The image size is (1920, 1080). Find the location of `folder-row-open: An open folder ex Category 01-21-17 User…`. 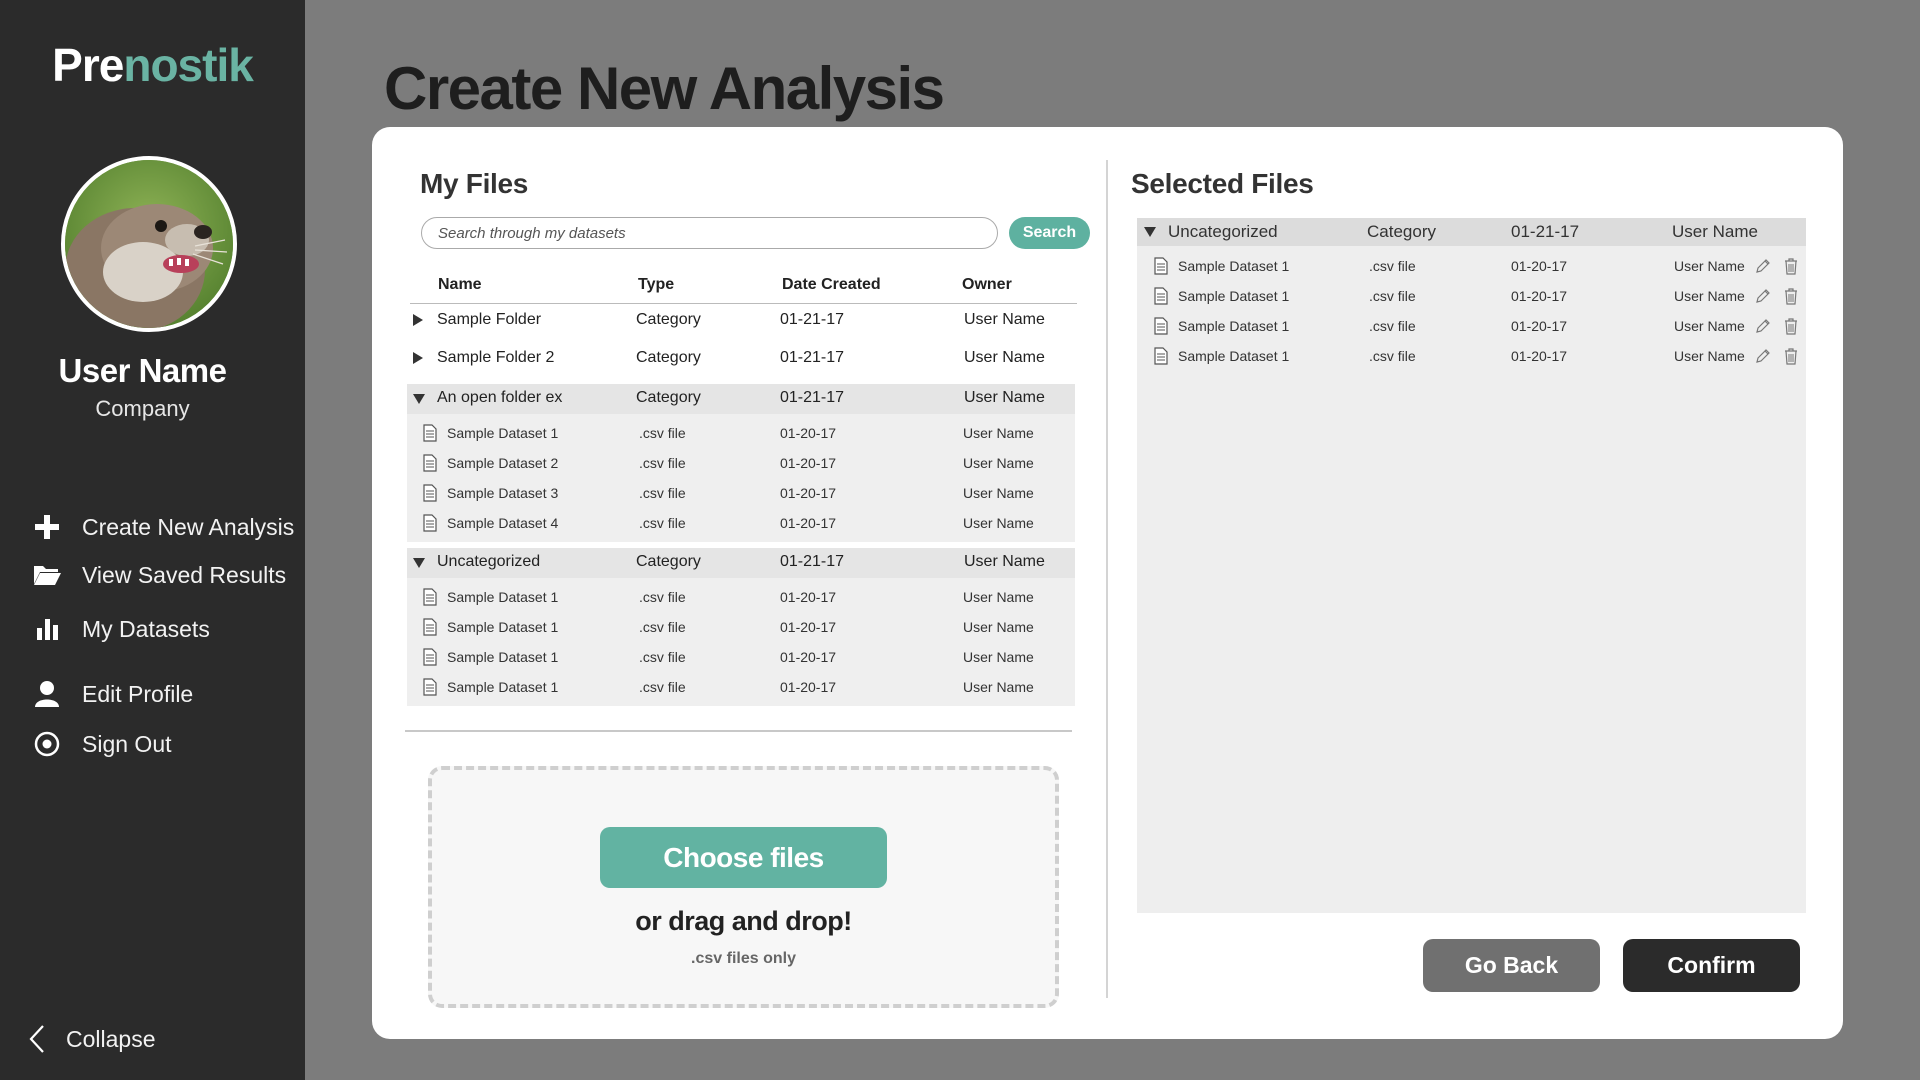

folder-row-open: An open folder ex Category 01-21-17 User… is located at coordinates (741, 399).